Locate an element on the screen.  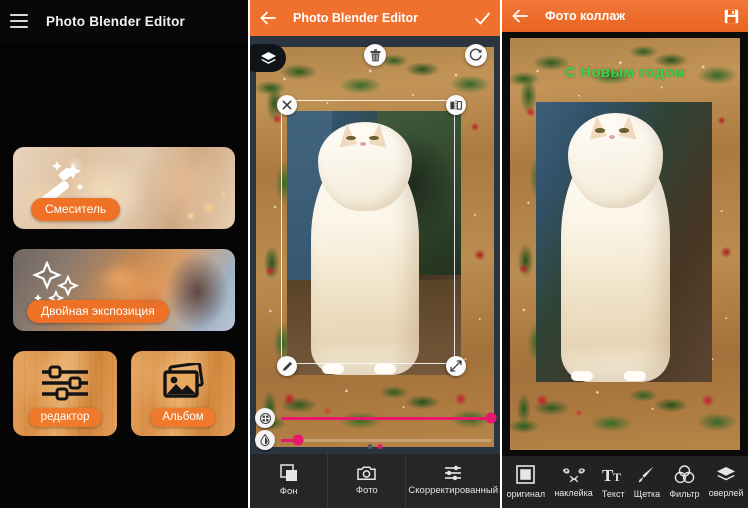
tab-brush-label: Щетка is located at coordinates (647, 494).